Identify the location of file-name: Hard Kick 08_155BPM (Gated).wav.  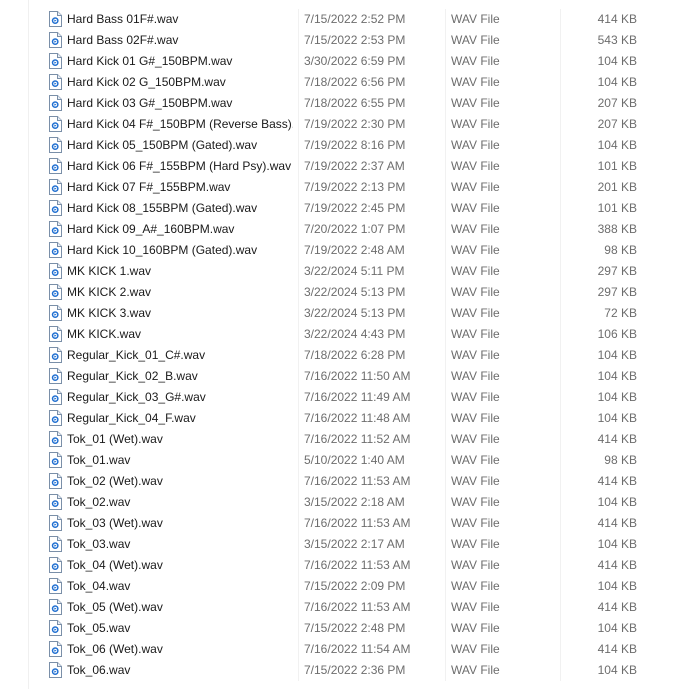
(162, 208).